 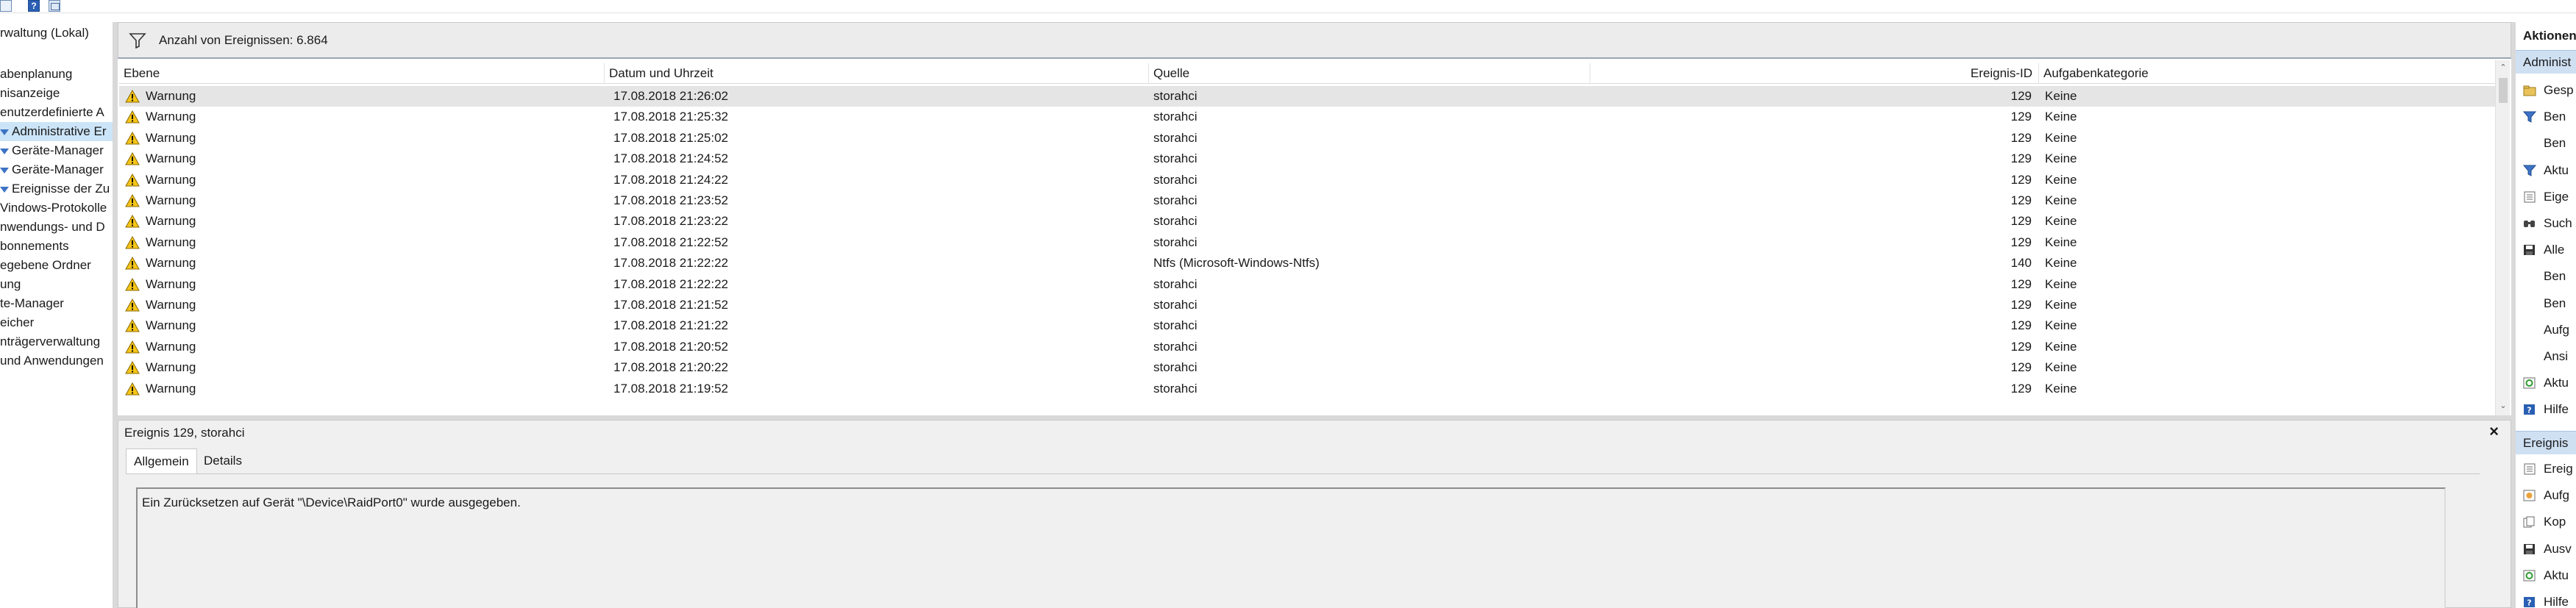 What do you see at coordinates (222, 460) in the screenshot?
I see `tab-details: Details` at bounding box center [222, 460].